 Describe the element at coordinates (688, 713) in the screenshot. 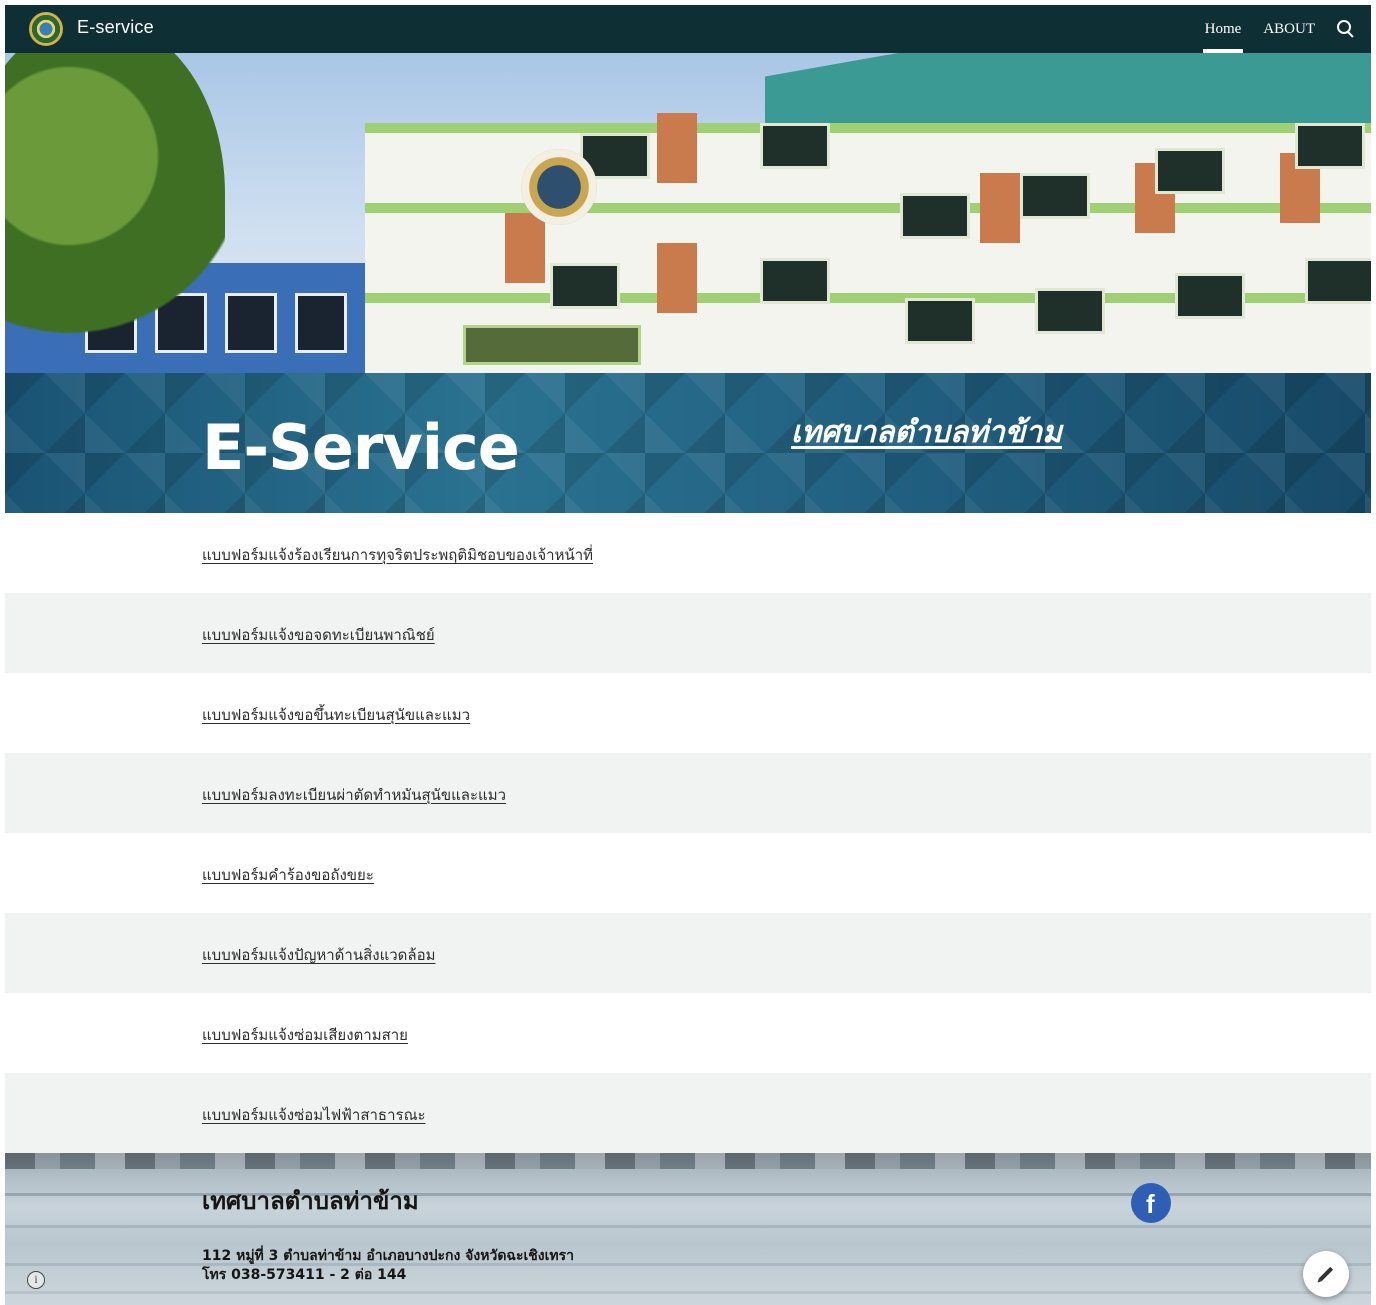

I see `list-item: แบบฟอร์มแจ้งขอขึ้นทะเบียนสุนัขและแมว` at that location.